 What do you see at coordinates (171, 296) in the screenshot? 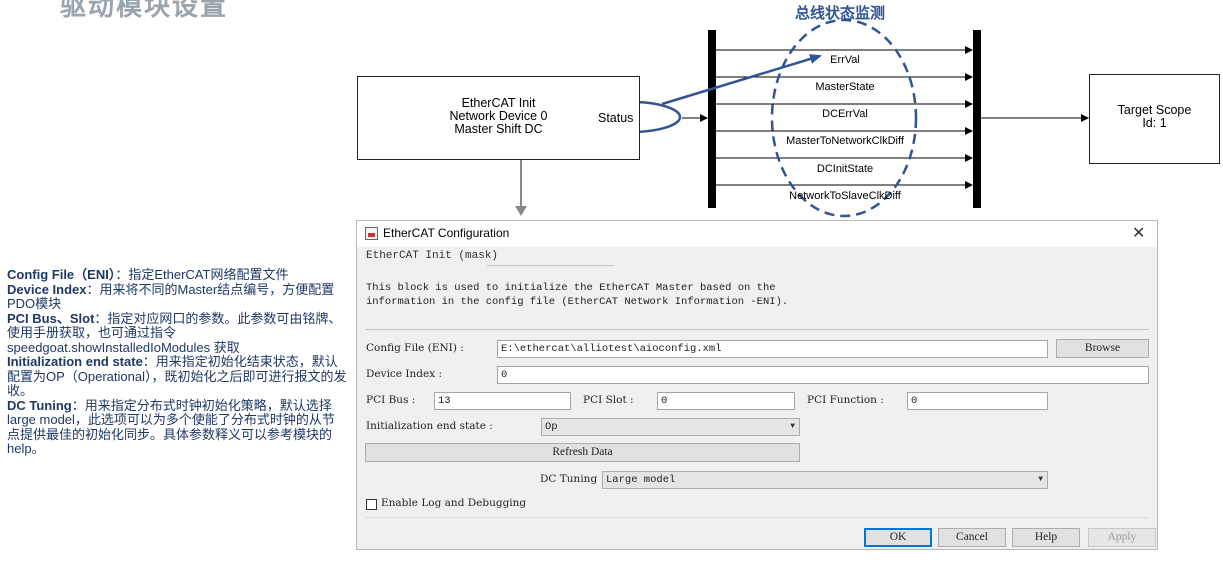
I see `desc-device-index: Device Index：用来将不同的Master结点编号，方便配置PDO模块` at bounding box center [171, 296].